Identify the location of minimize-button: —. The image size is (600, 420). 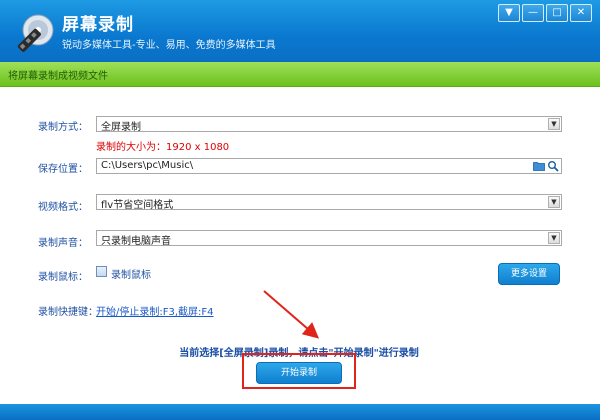
(533, 13).